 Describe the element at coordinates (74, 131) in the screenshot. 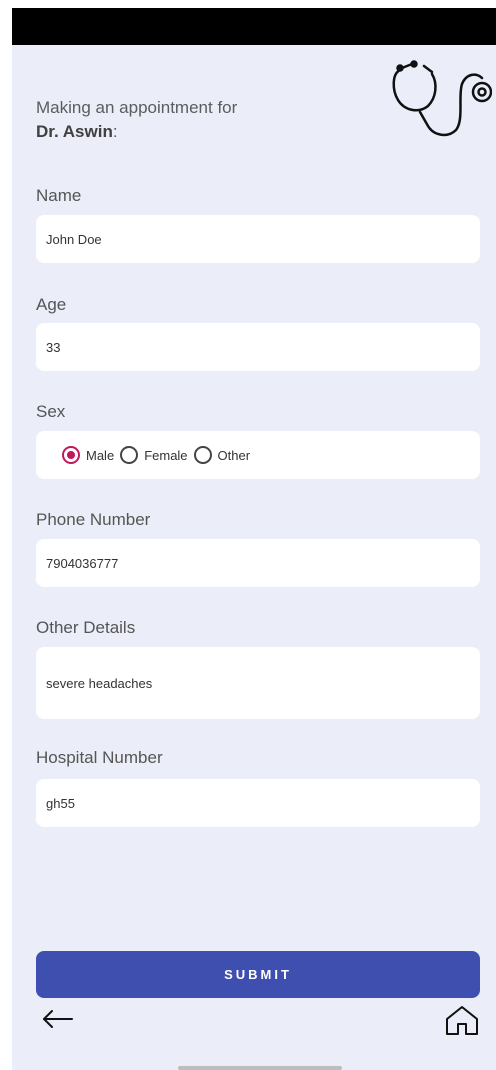

I see `doctor-name: Dr. Aswin` at that location.